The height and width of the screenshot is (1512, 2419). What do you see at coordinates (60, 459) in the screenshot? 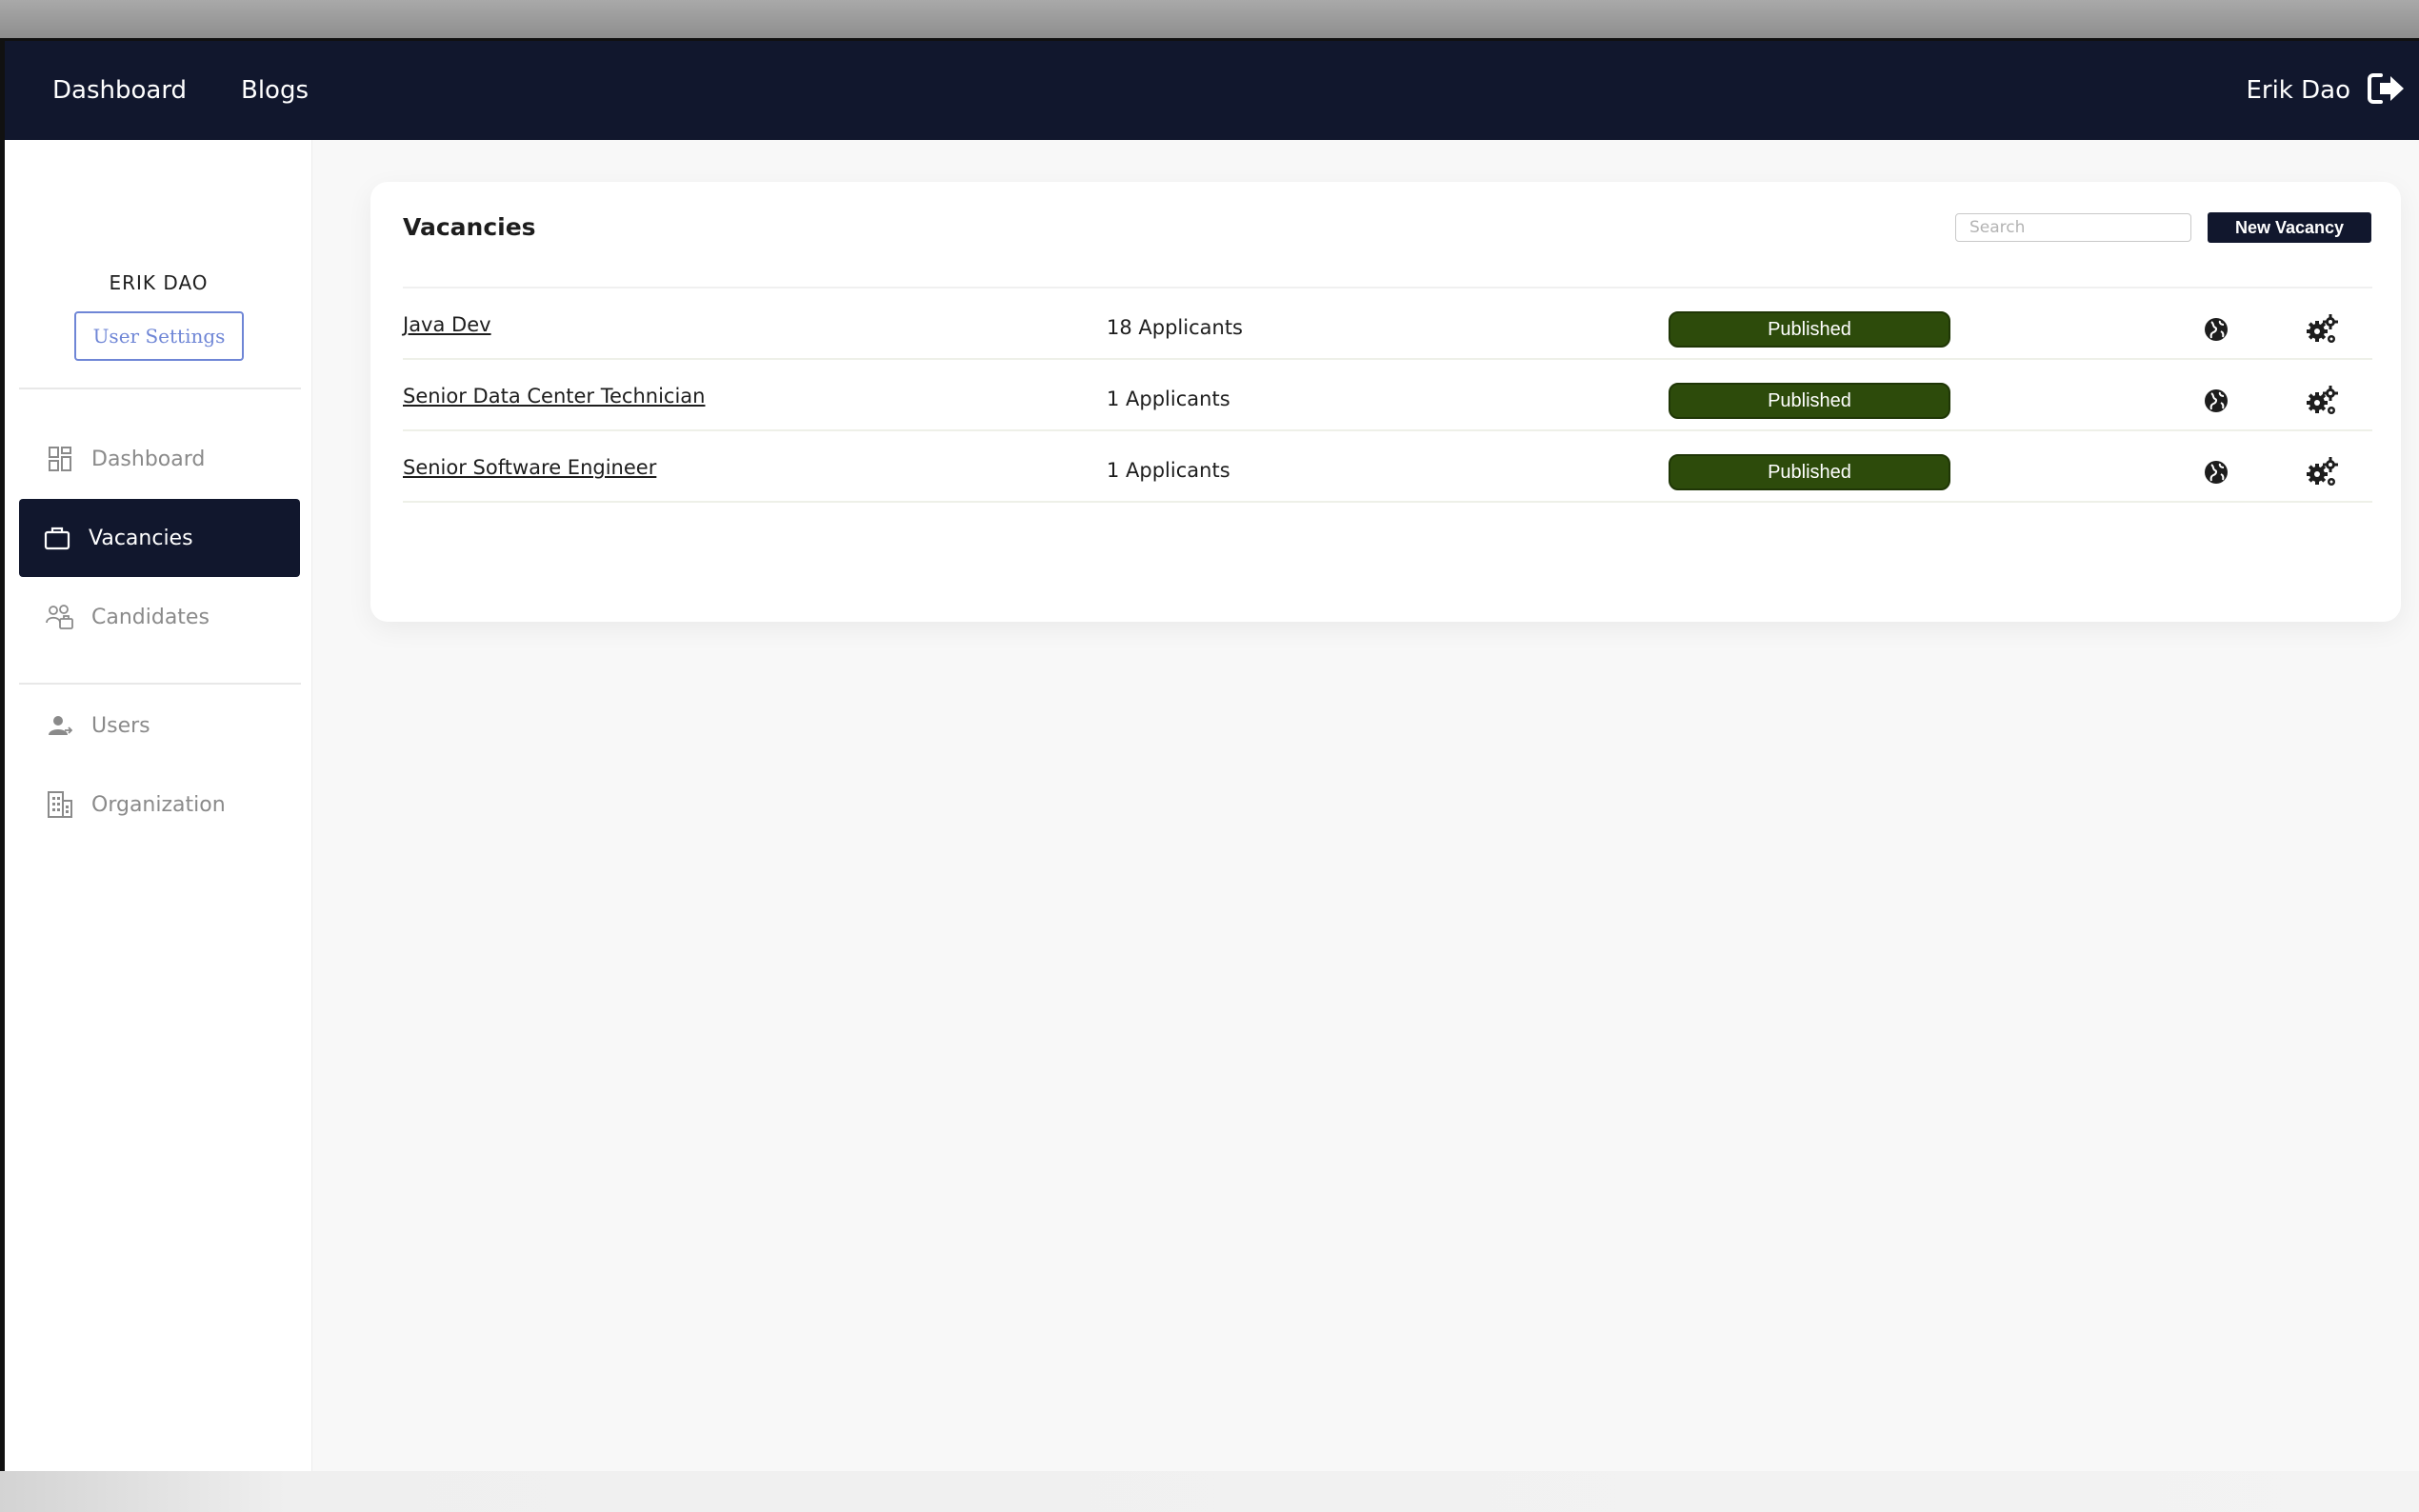
I see `grid-icon` at bounding box center [60, 459].